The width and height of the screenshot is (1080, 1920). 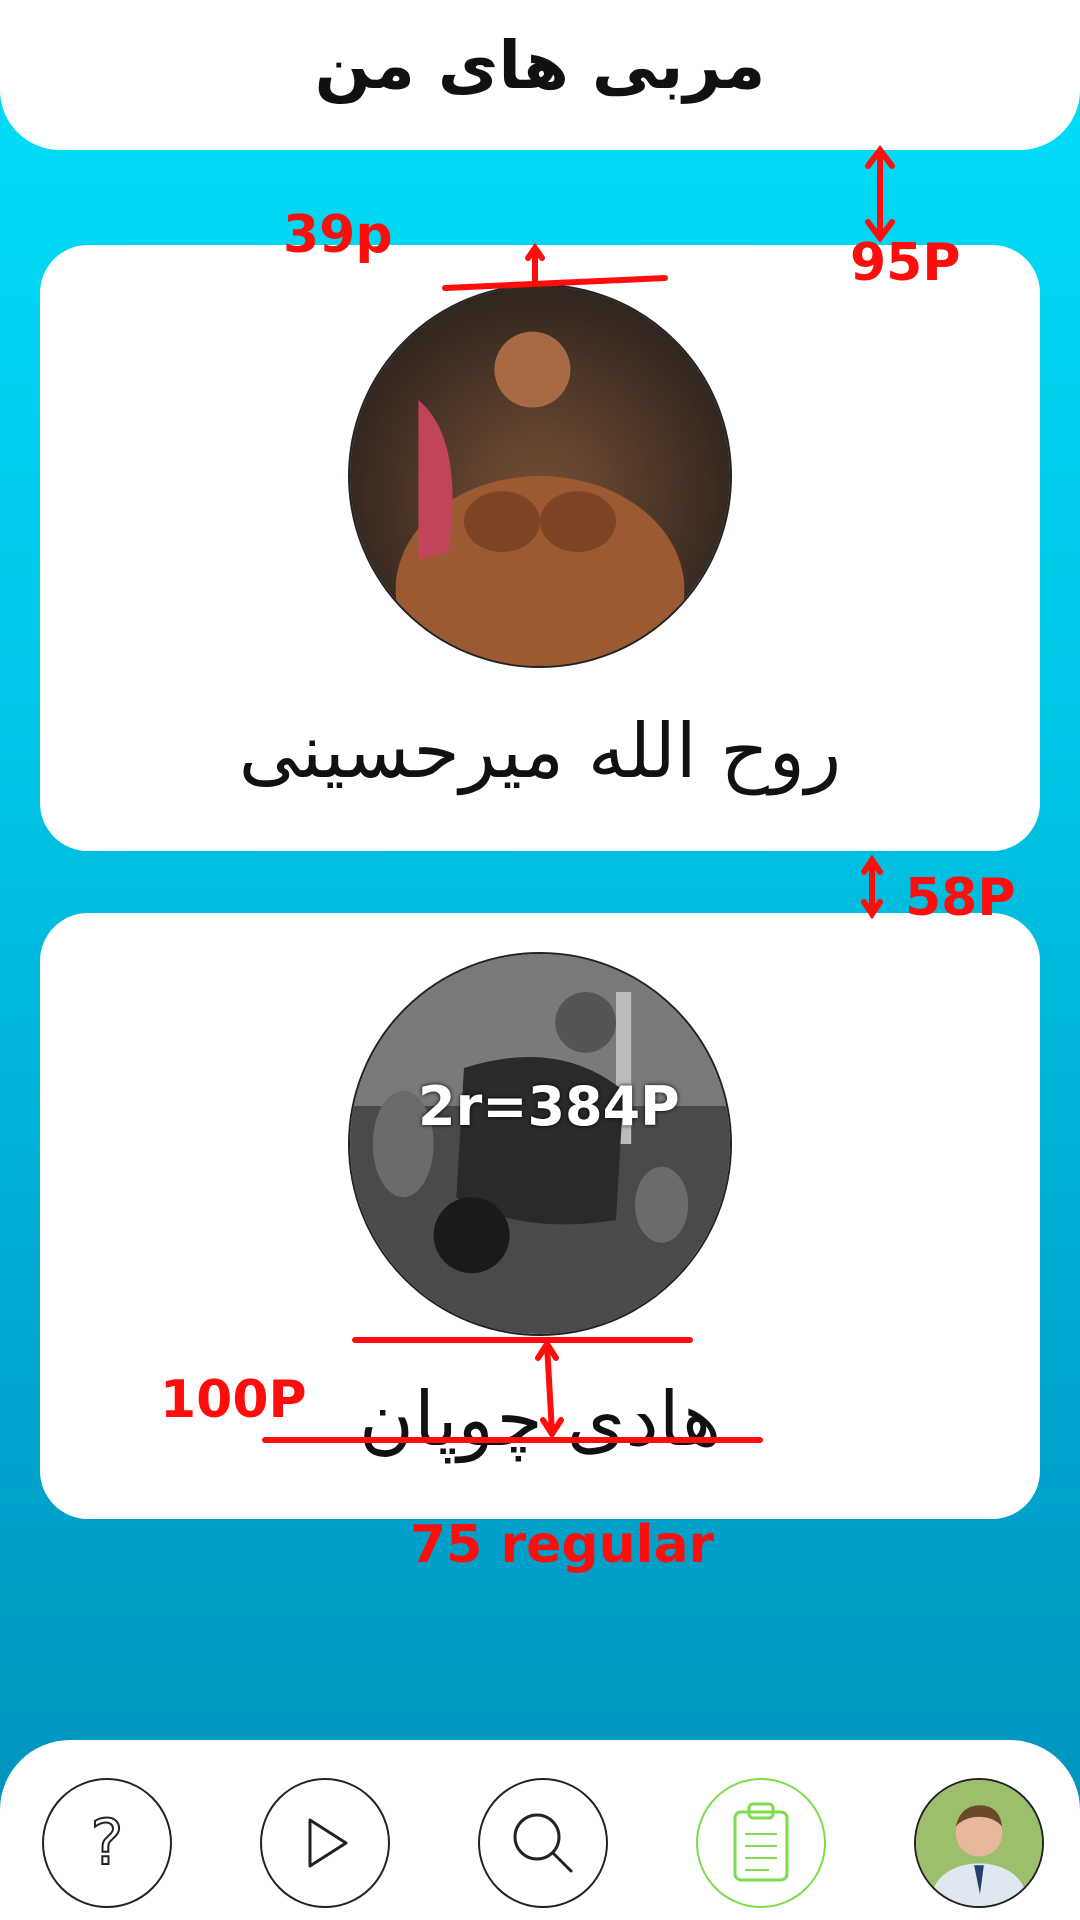 I want to click on profile-avatar, so click(x=979, y=1843).